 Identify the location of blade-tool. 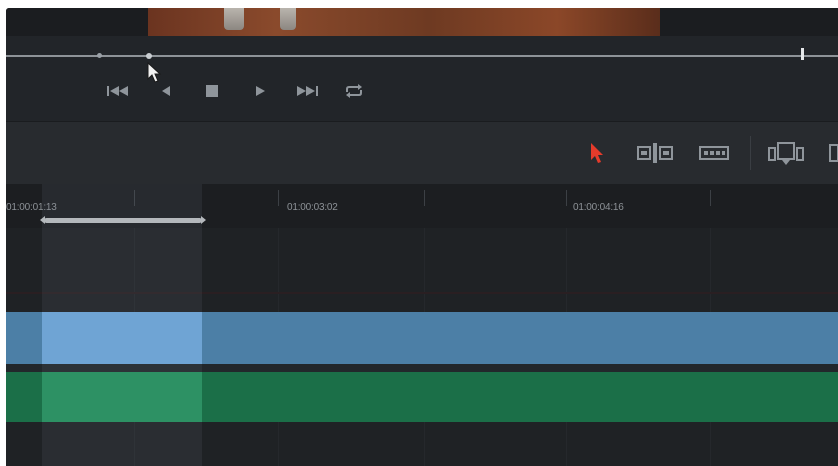
(714, 153).